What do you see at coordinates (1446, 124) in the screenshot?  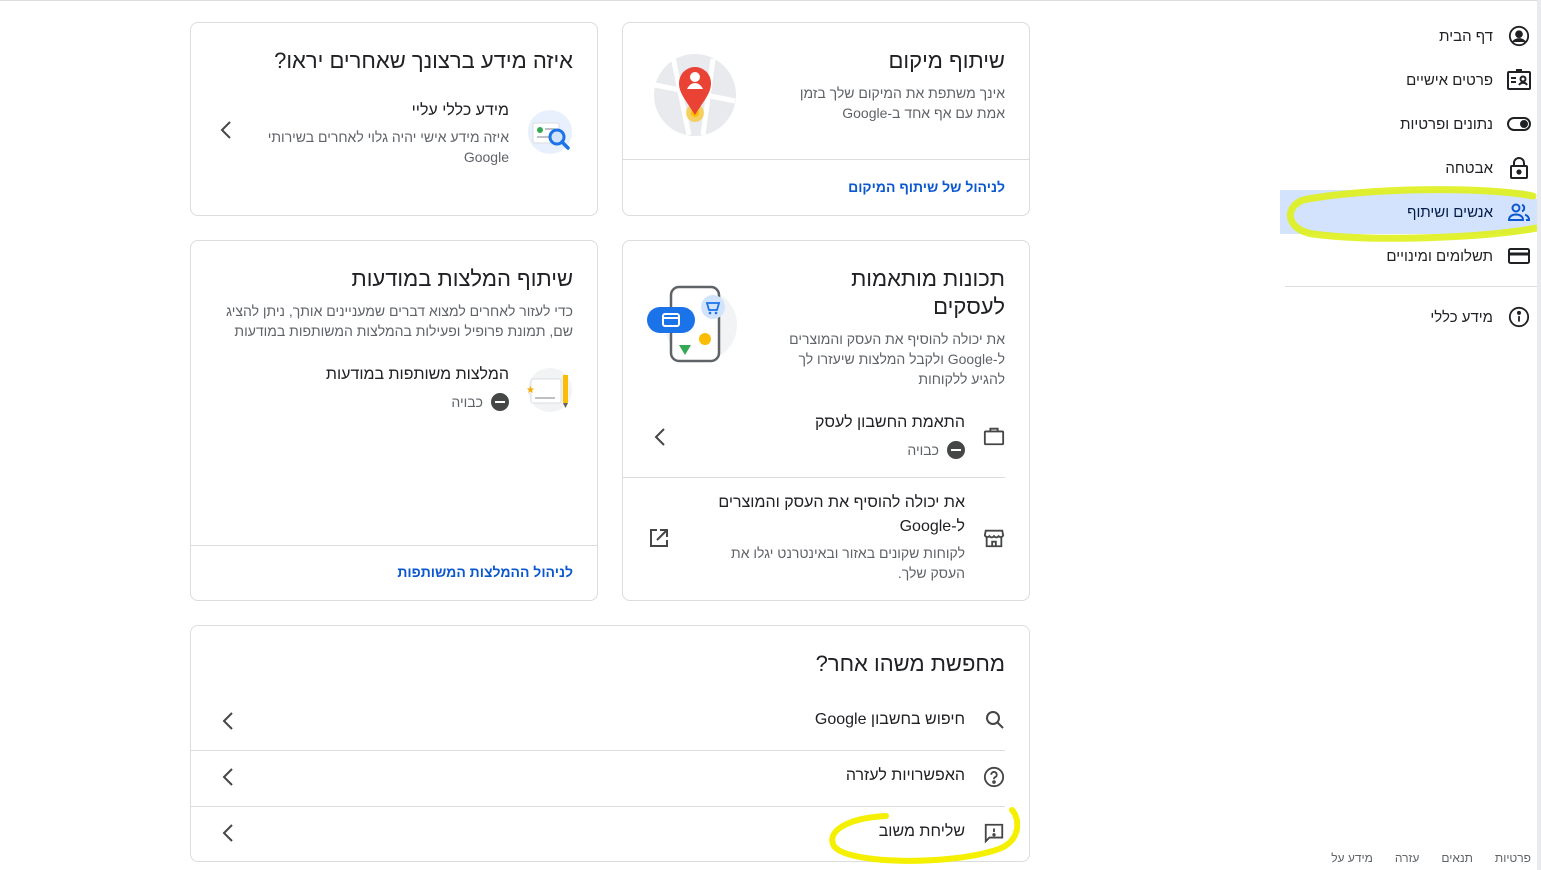 I see `sidebar-item-label: נתונים ופרטיות` at bounding box center [1446, 124].